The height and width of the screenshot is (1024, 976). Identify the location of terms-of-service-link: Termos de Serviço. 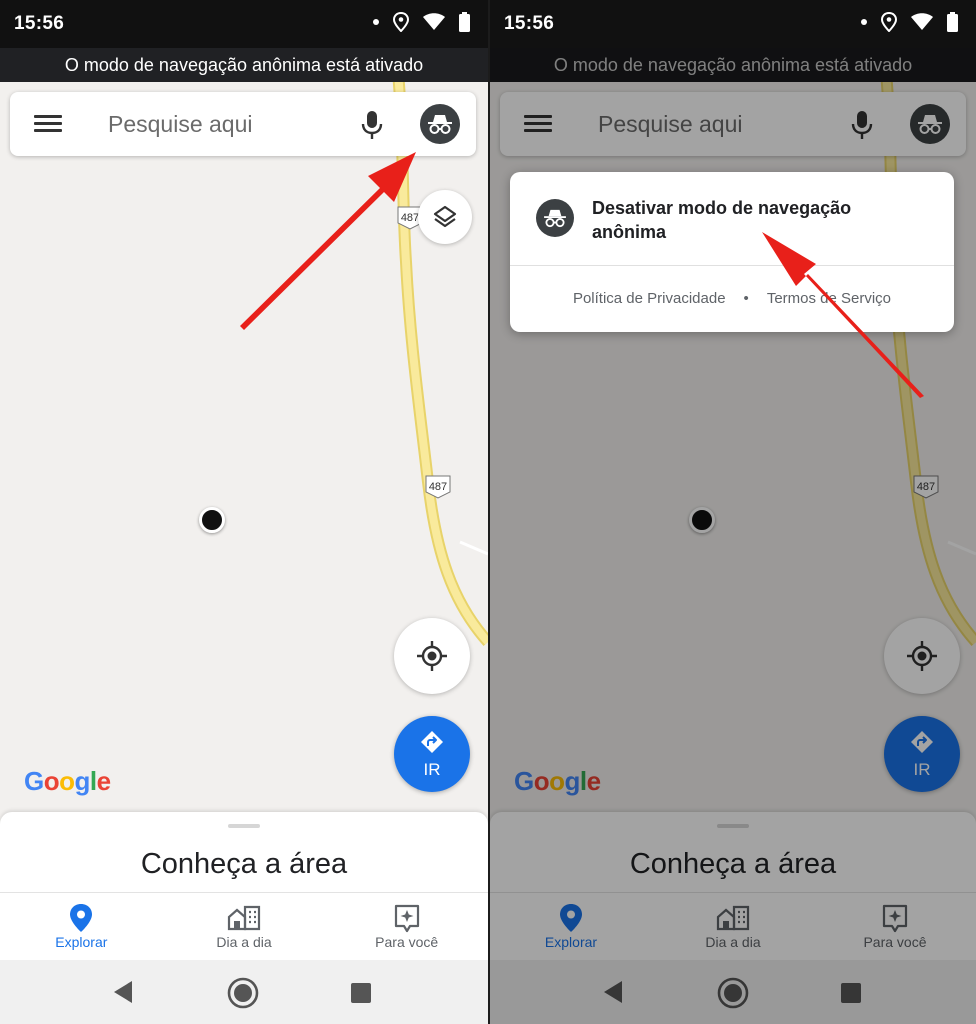
(829, 298).